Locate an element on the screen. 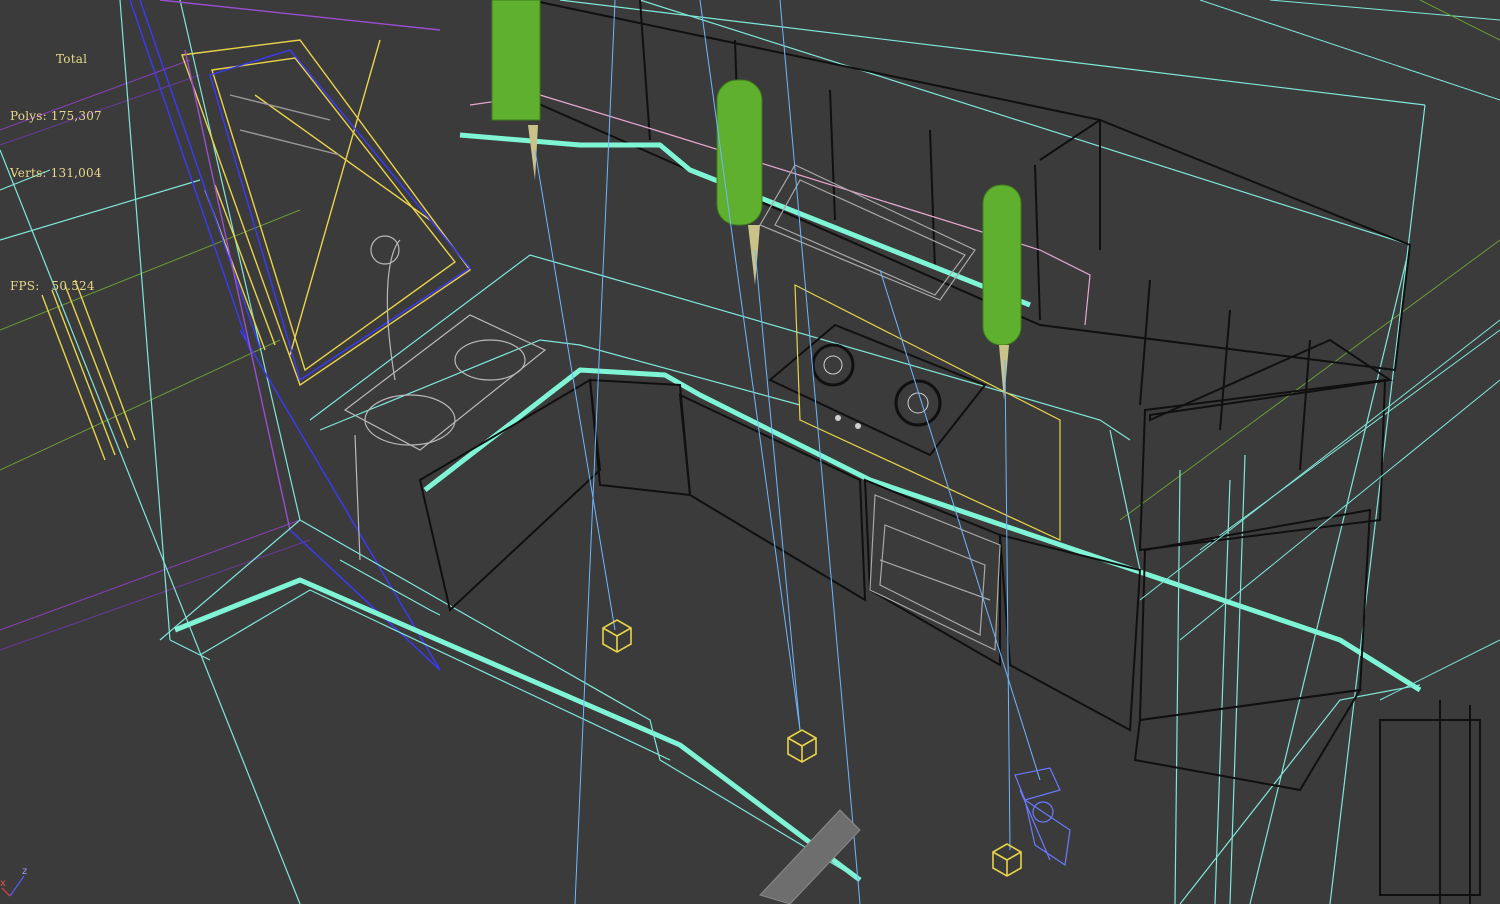 This screenshot has height=904, width=1500. axis-tripod: z x is located at coordinates (20, 885).